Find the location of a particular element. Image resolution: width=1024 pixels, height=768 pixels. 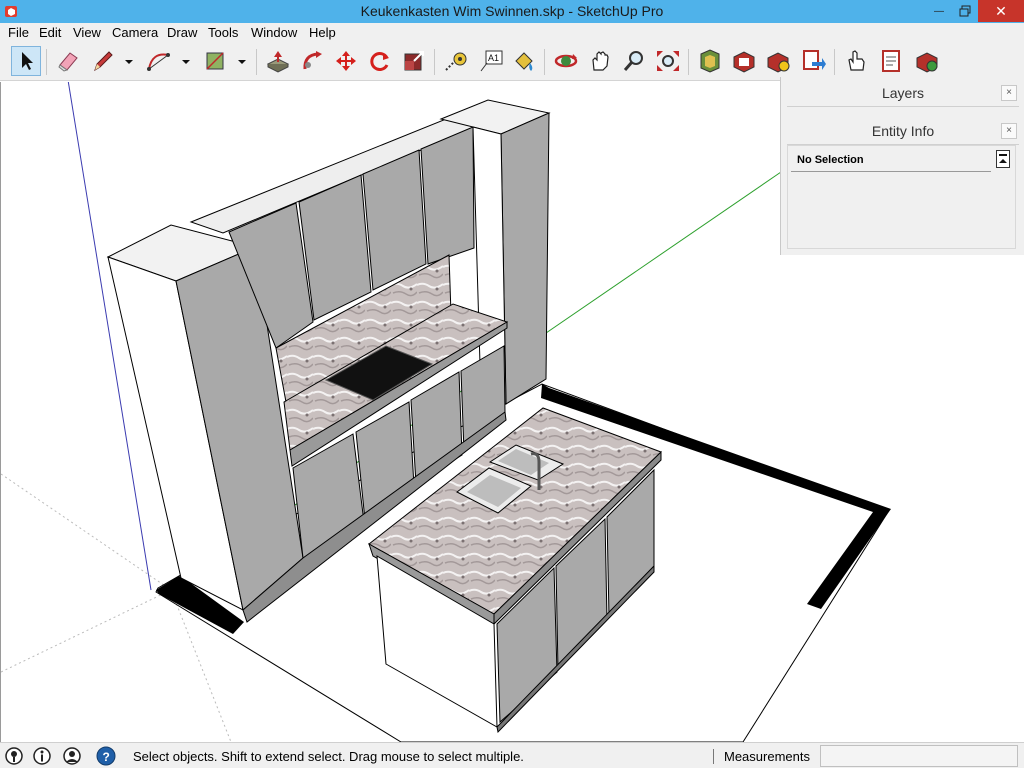

rotate-icon is located at coordinates (379, 61).